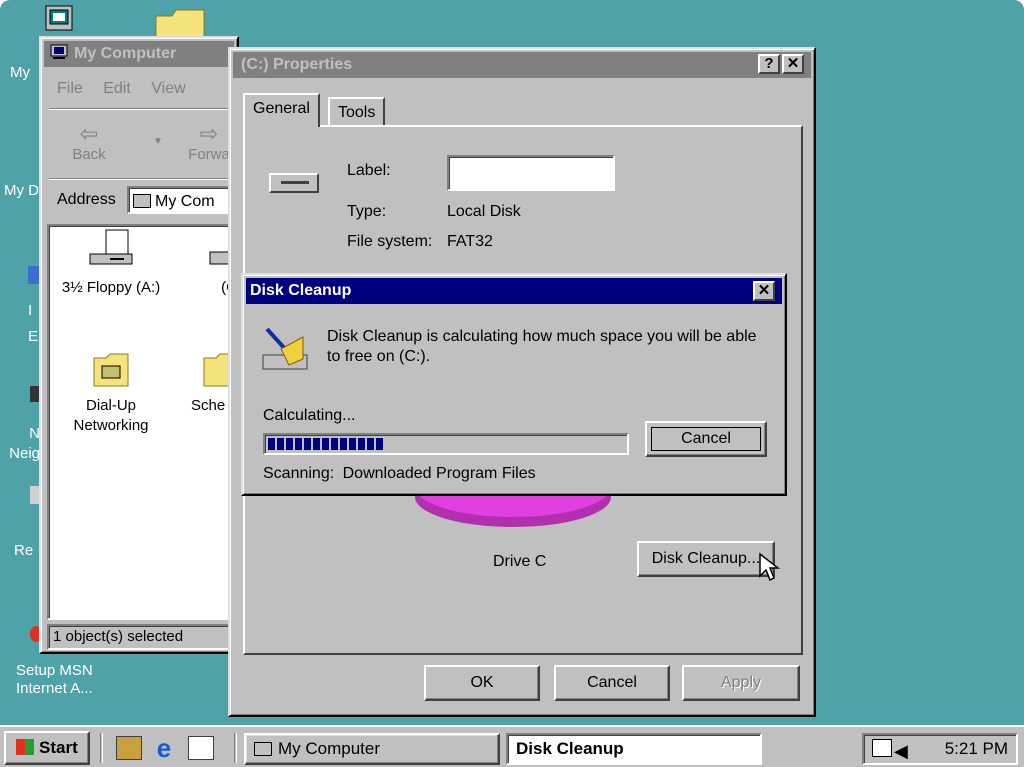 The image size is (1024, 767). Describe the element at coordinates (144, 637) in the screenshot. I see `status-bar: 1 object(s) selected` at that location.